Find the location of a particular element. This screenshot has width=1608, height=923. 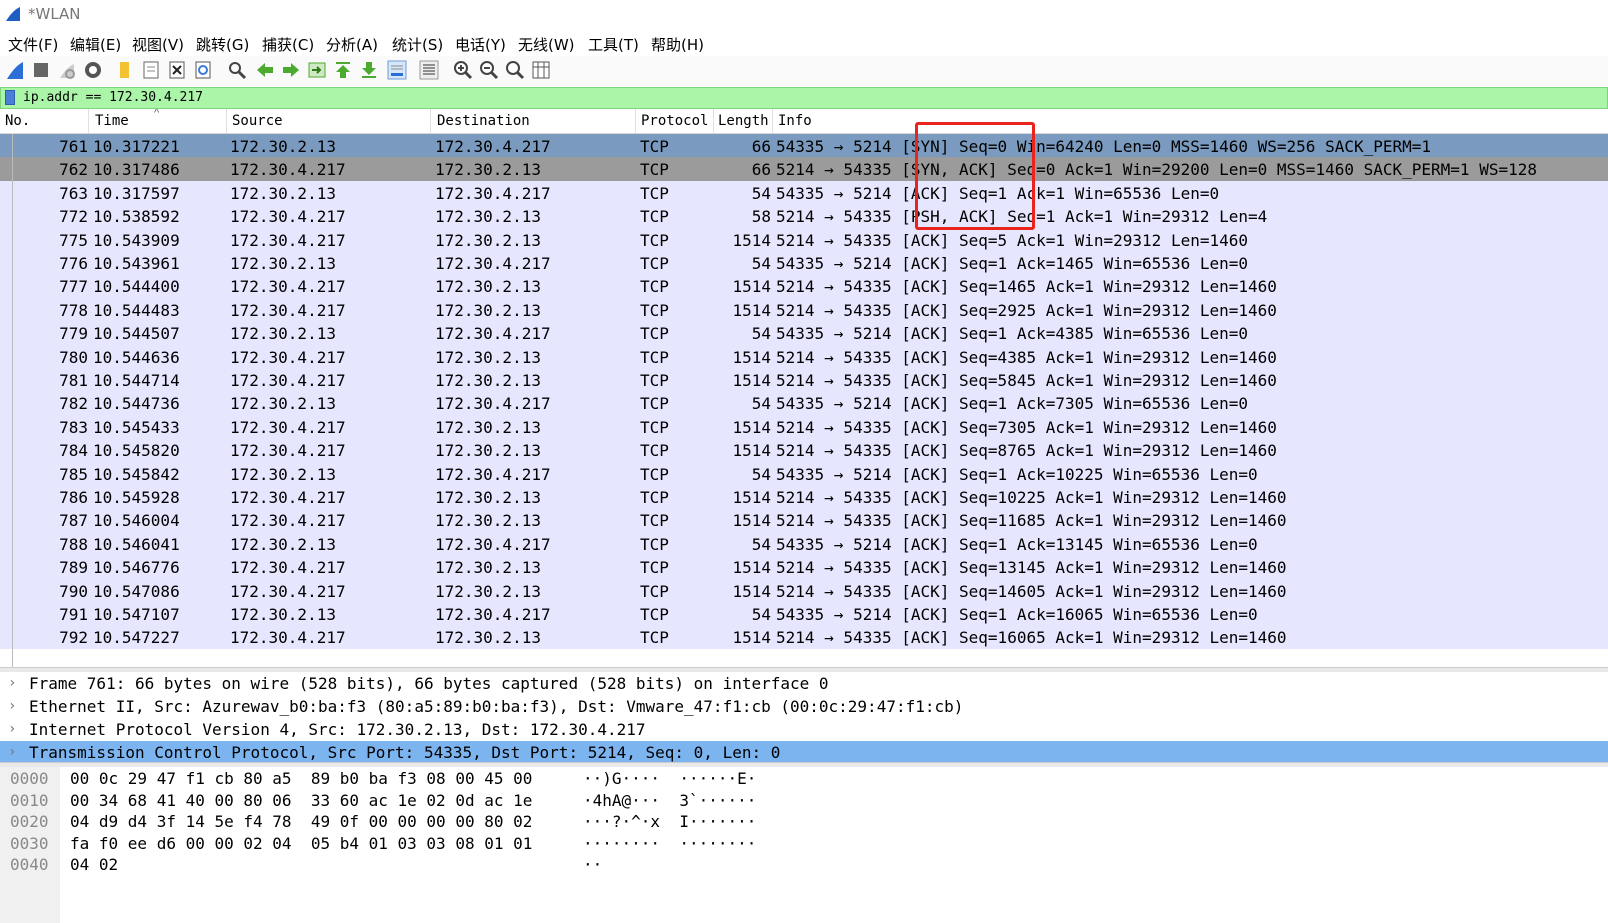

stop-capture-icon is located at coordinates (41, 70).